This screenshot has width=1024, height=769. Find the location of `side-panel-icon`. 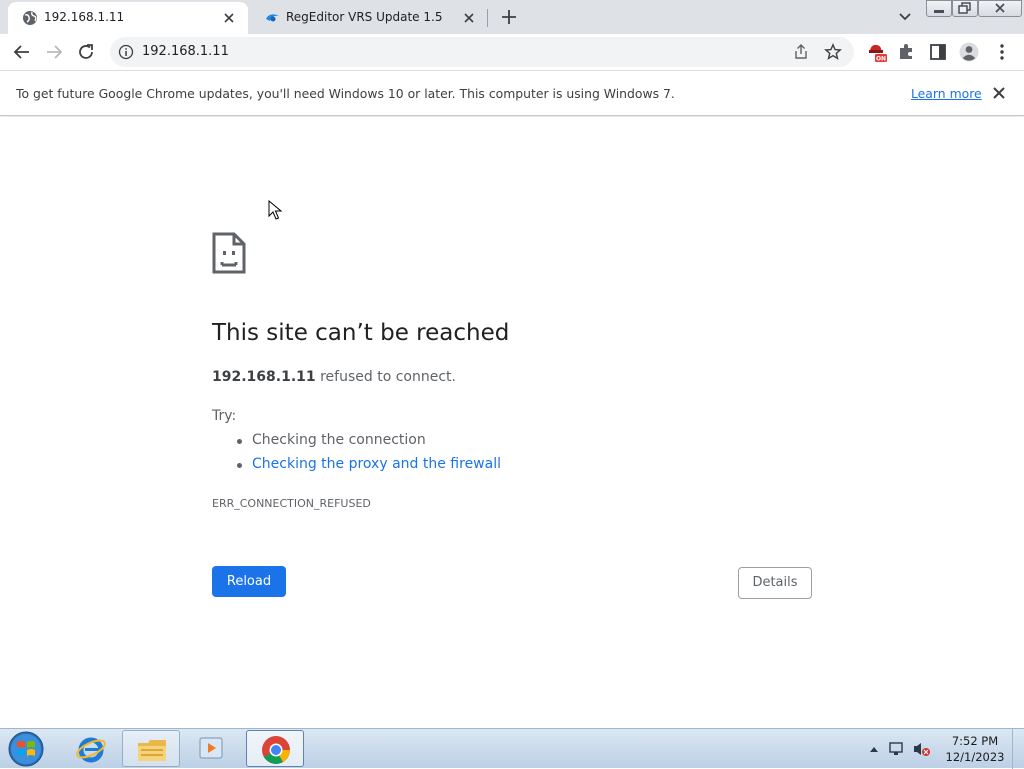

side-panel-icon is located at coordinates (938, 52).